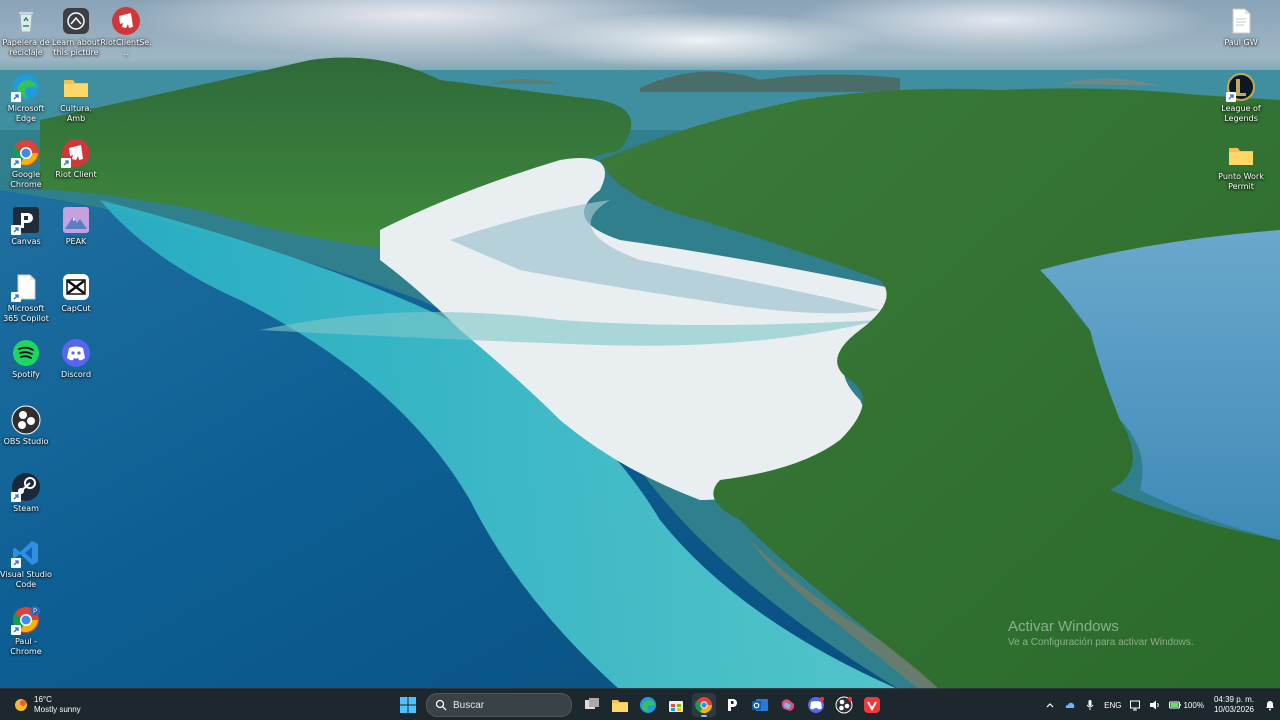  I want to click on desktop-icon-discord: Discord, so click(76, 359).